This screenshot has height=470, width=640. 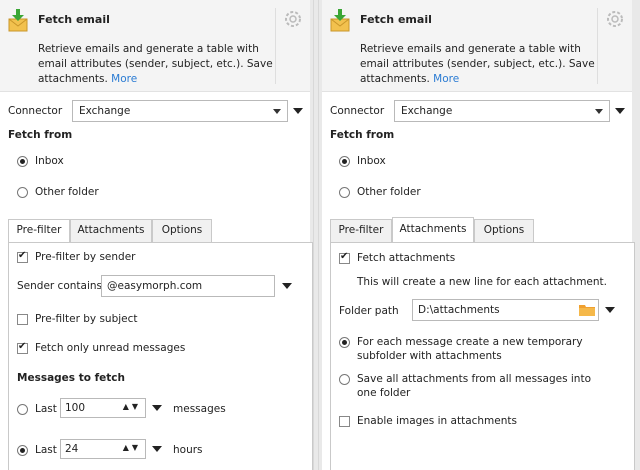 What do you see at coordinates (344, 257) in the screenshot?
I see `fetch-attachments-checkbox` at bounding box center [344, 257].